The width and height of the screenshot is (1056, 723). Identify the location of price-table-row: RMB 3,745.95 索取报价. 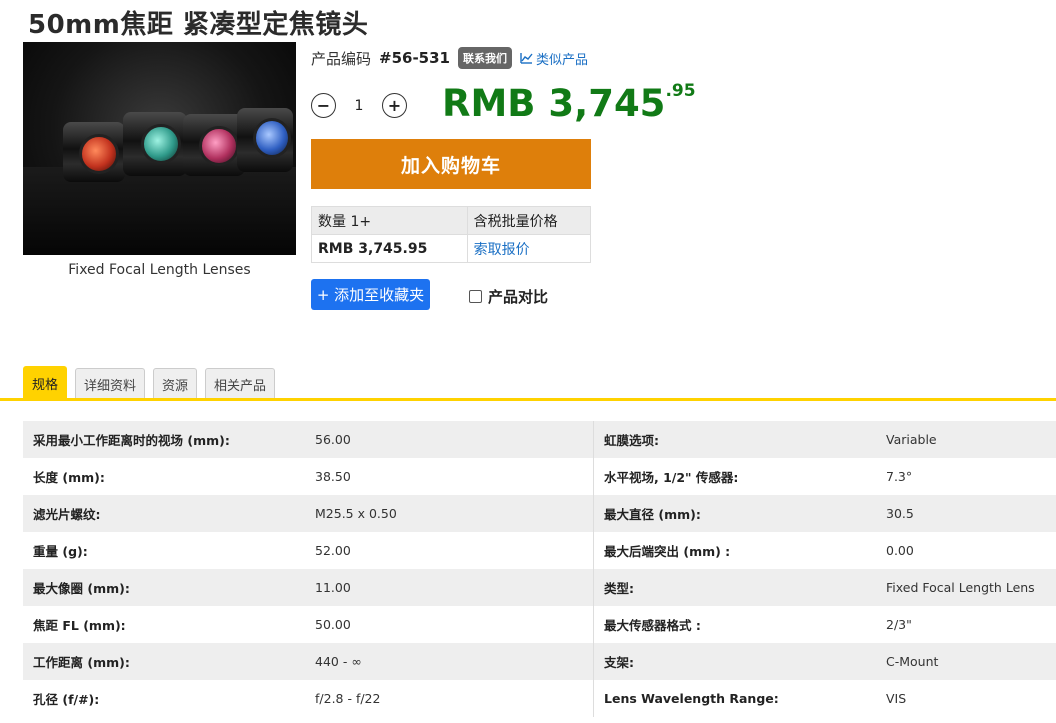
(451, 248).